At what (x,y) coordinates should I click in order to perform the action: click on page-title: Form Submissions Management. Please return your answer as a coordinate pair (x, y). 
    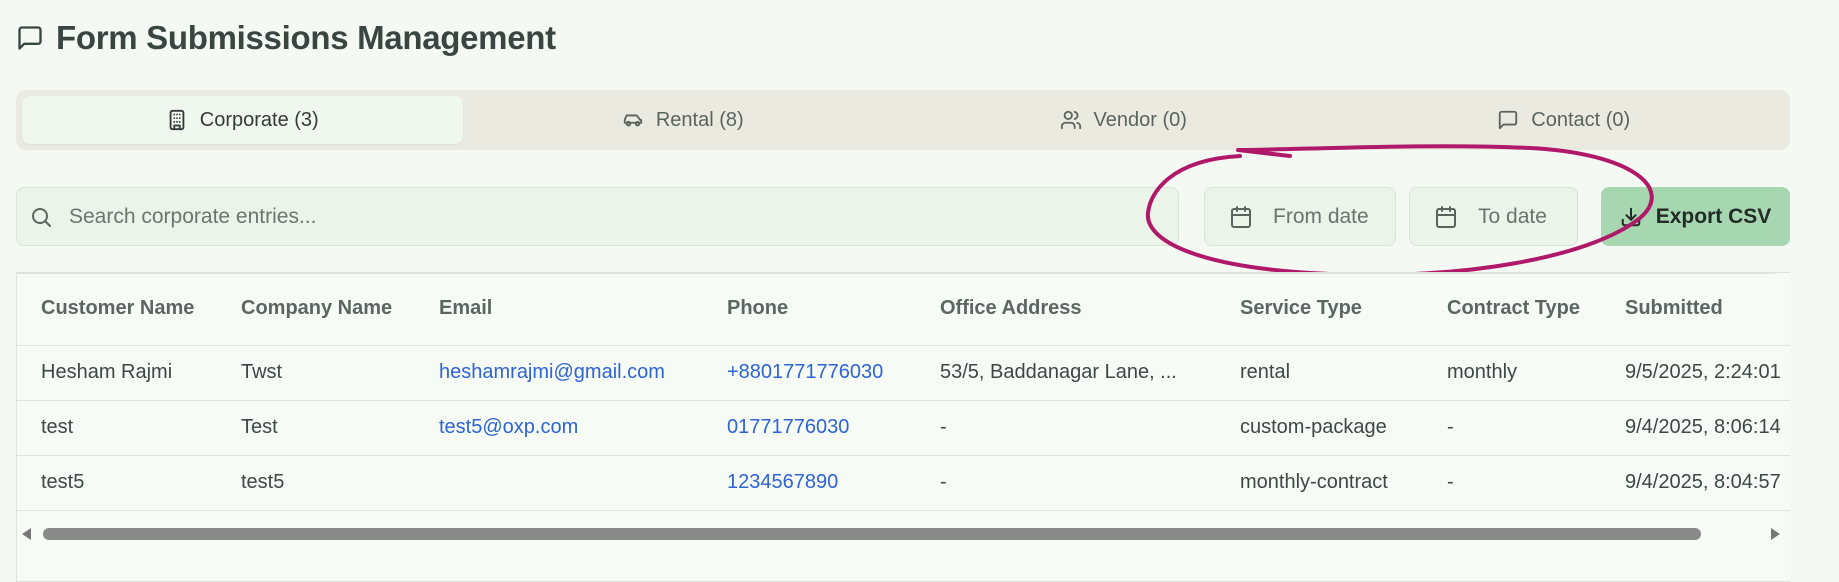
    Looking at the image, I should click on (306, 37).